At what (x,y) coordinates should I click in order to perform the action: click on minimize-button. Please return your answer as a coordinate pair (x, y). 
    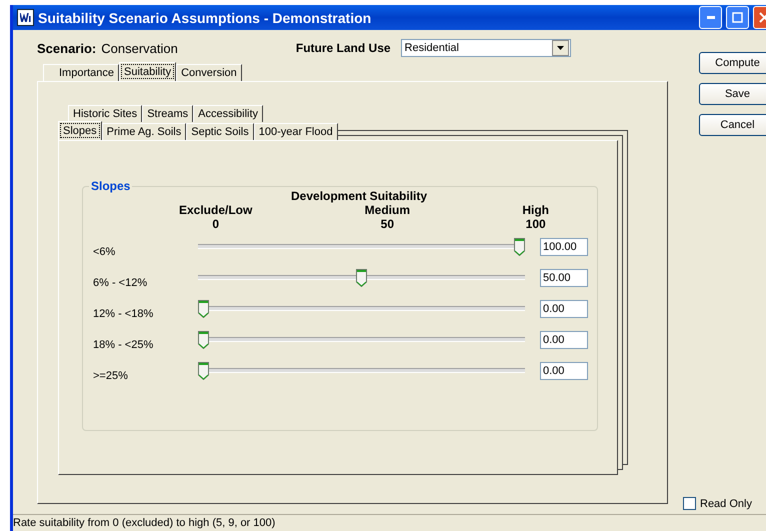
    Looking at the image, I should click on (710, 17).